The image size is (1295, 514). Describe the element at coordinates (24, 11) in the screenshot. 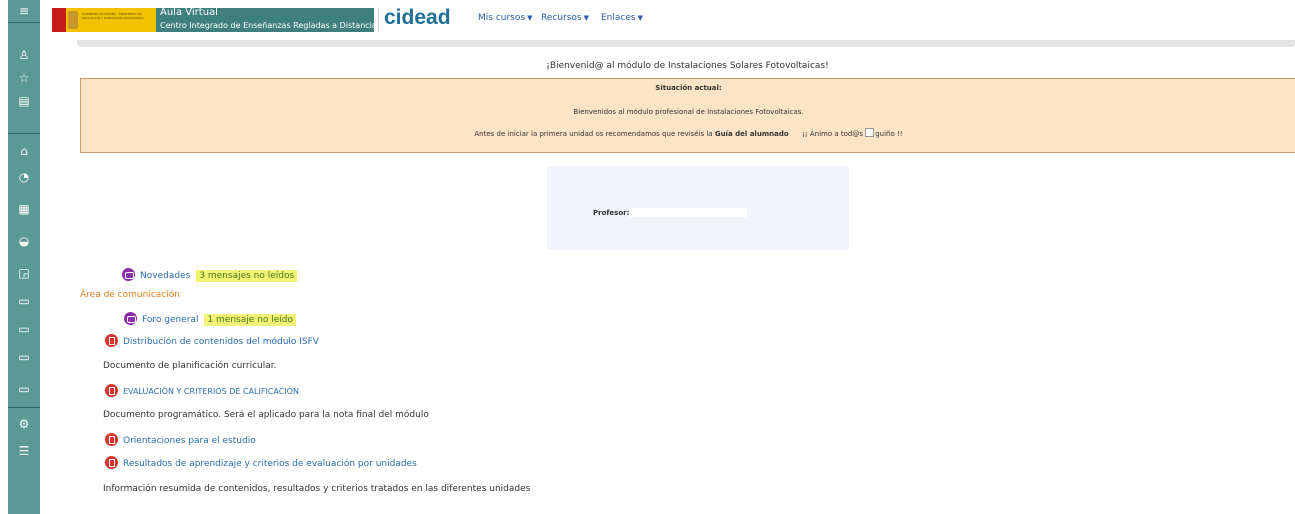

I see `menu-icon: ≡` at that location.